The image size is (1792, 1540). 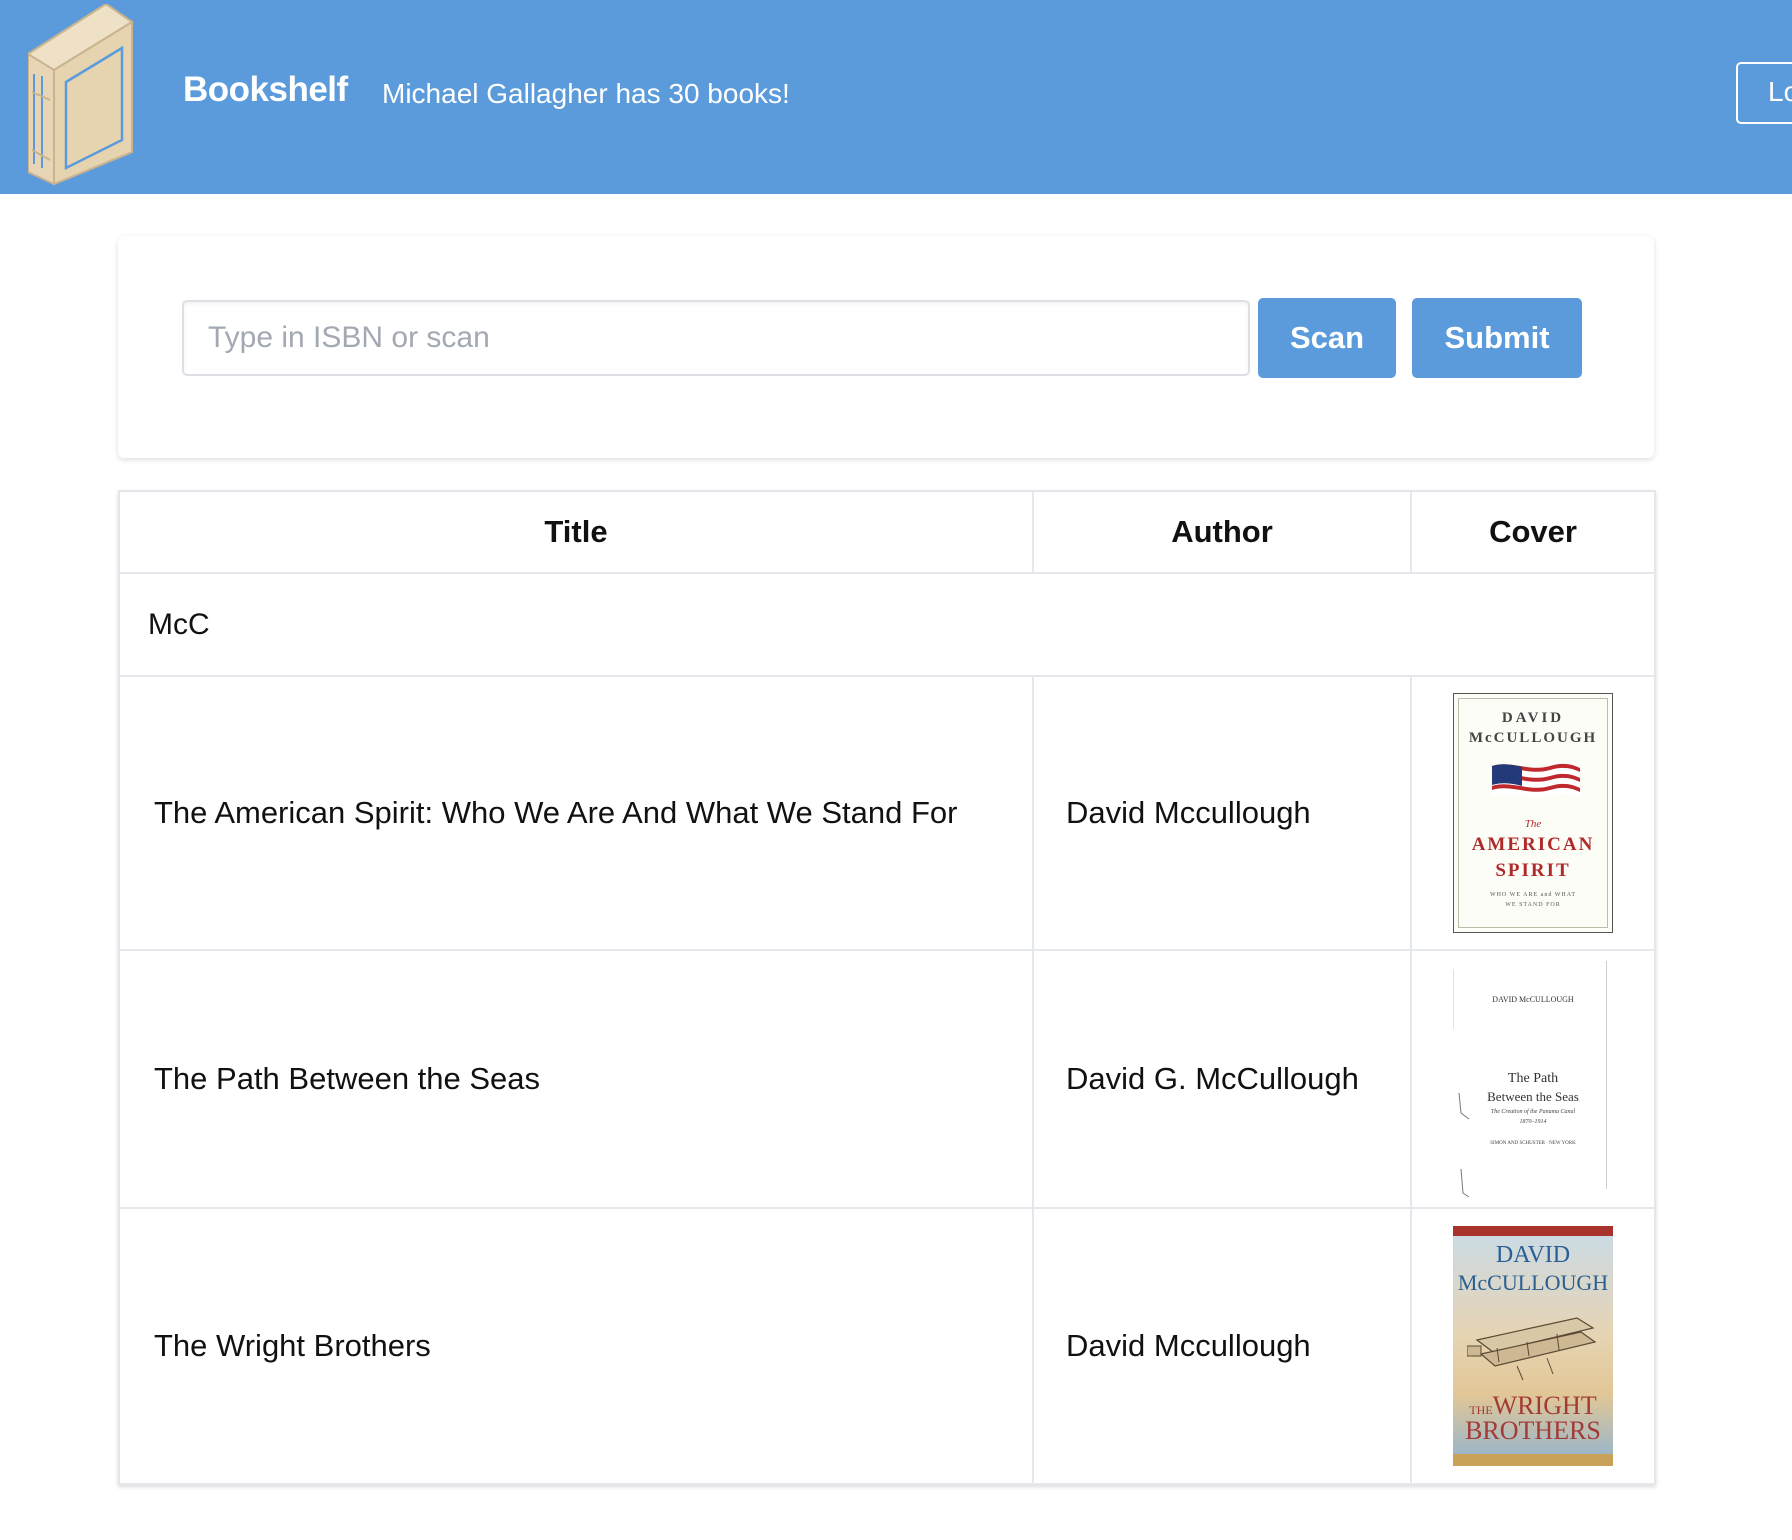 I want to click on user-book-count: Michael Gallagher has 30 books!, so click(x=586, y=93).